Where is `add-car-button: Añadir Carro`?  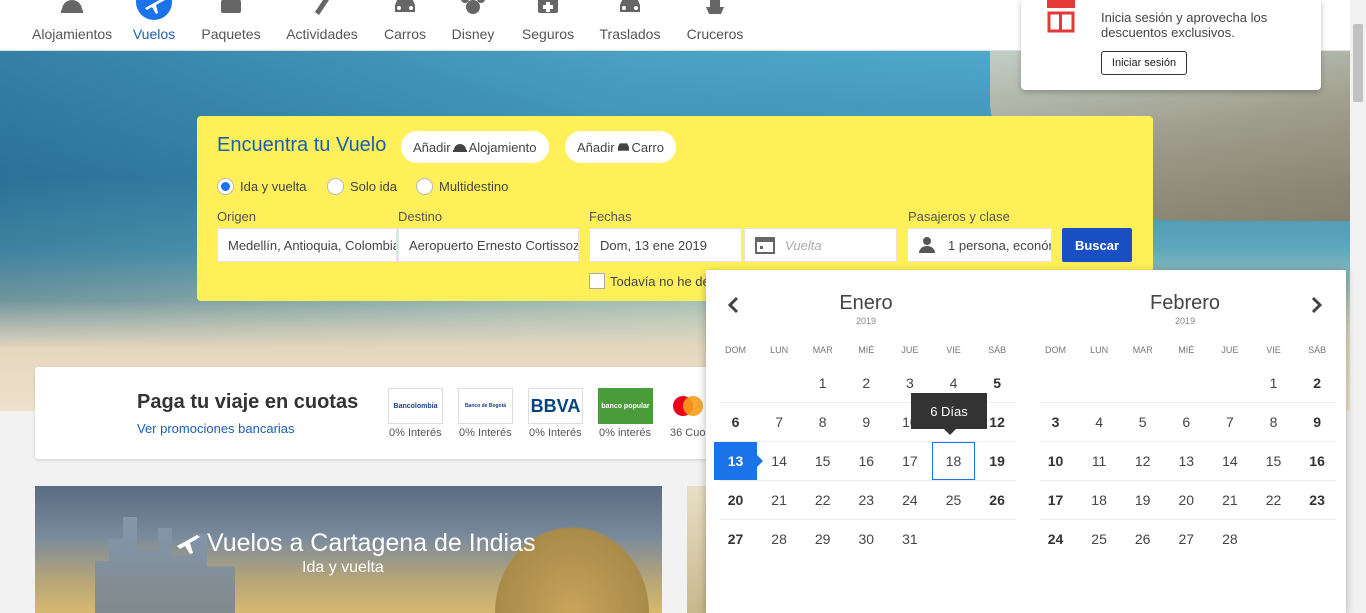
add-car-button: Añadir Carro is located at coordinates (620, 147).